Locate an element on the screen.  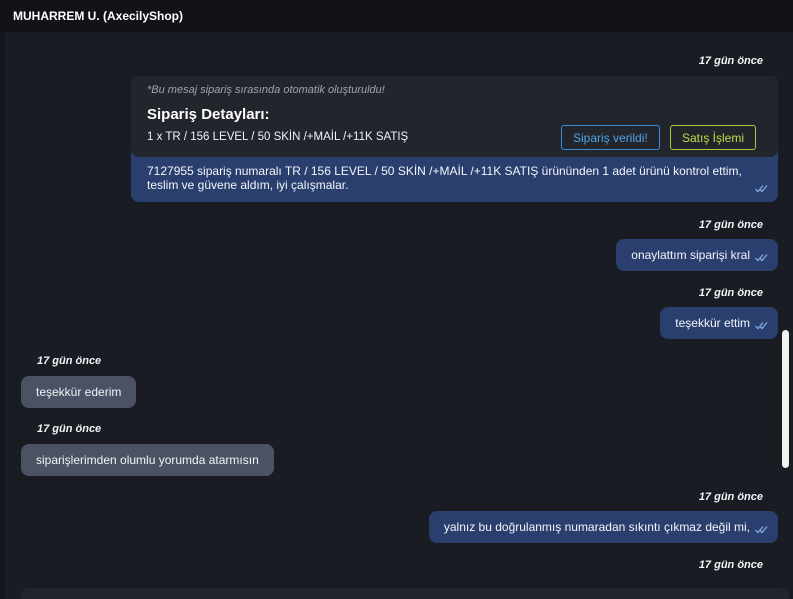
message-text: teşekkür ettim is located at coordinates (712, 323).